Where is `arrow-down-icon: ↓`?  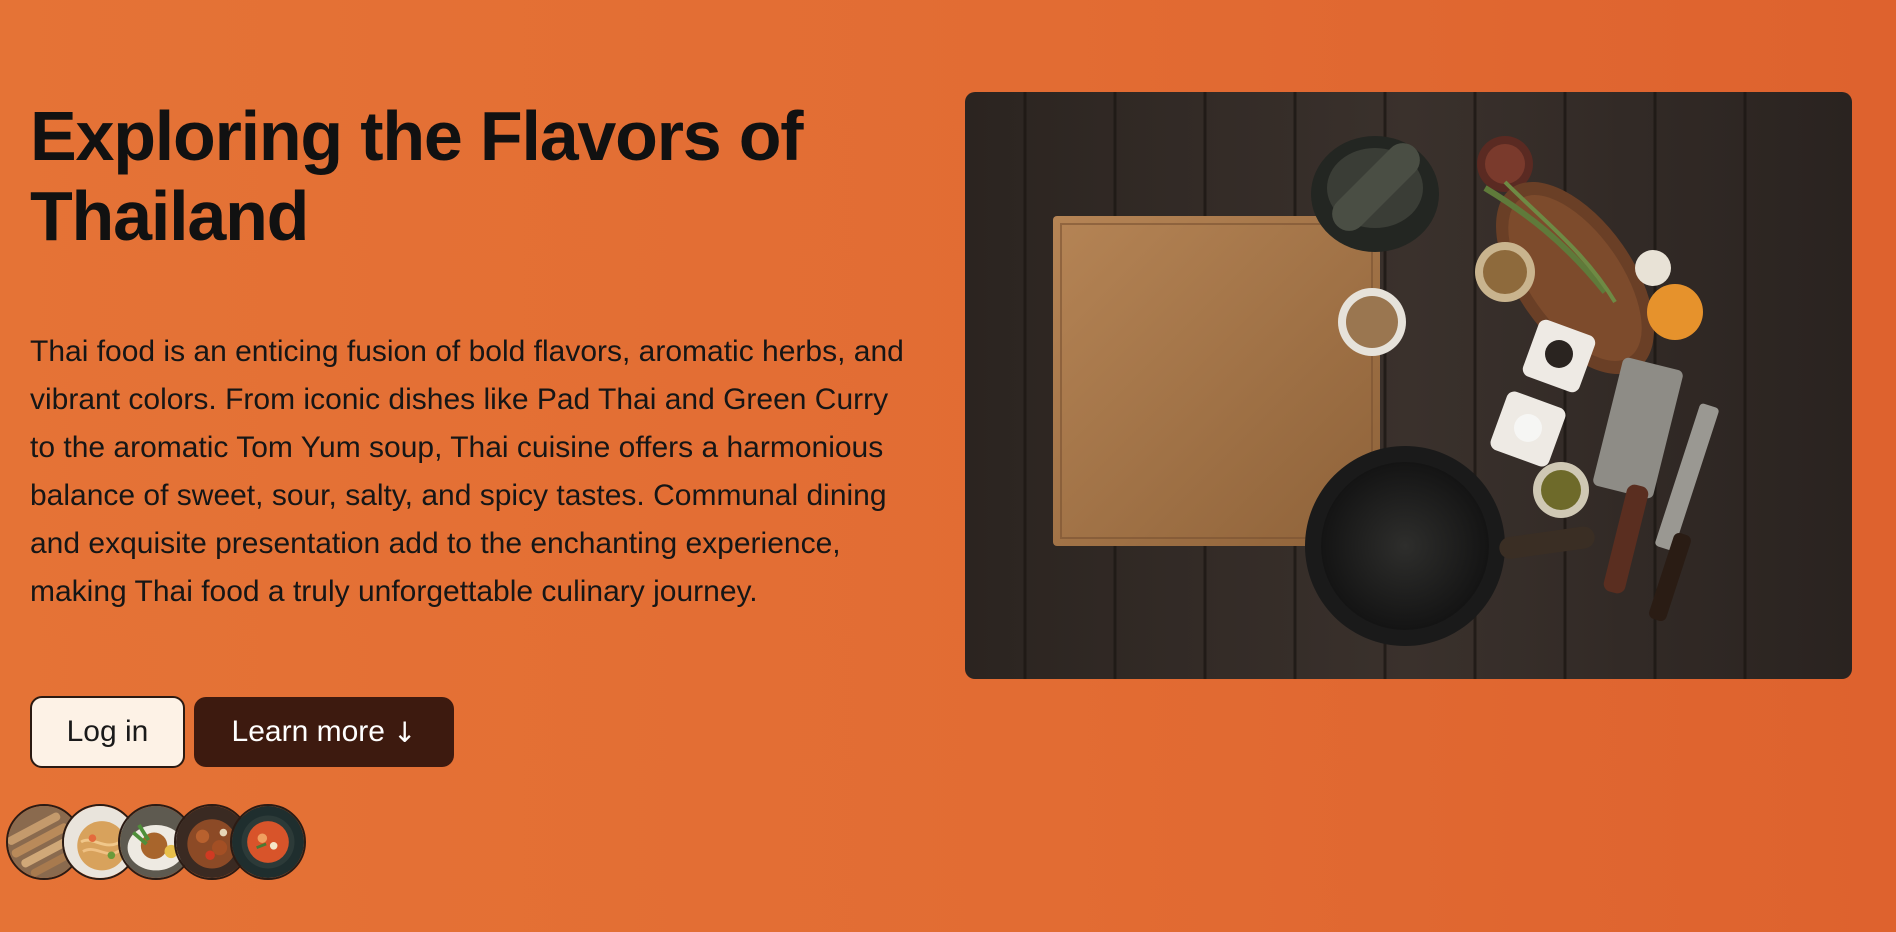
arrow-down-icon: ↓ is located at coordinates (404, 732).